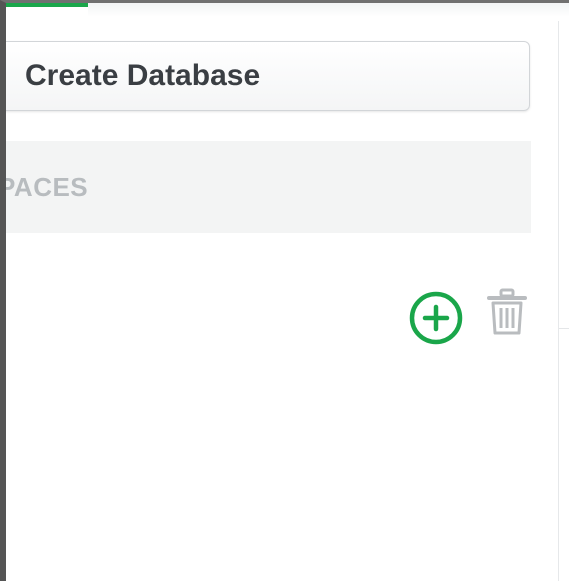 The height and width of the screenshot is (581, 569). Describe the element at coordinates (328, 10) in the screenshot. I see `top-header-strip` at that location.